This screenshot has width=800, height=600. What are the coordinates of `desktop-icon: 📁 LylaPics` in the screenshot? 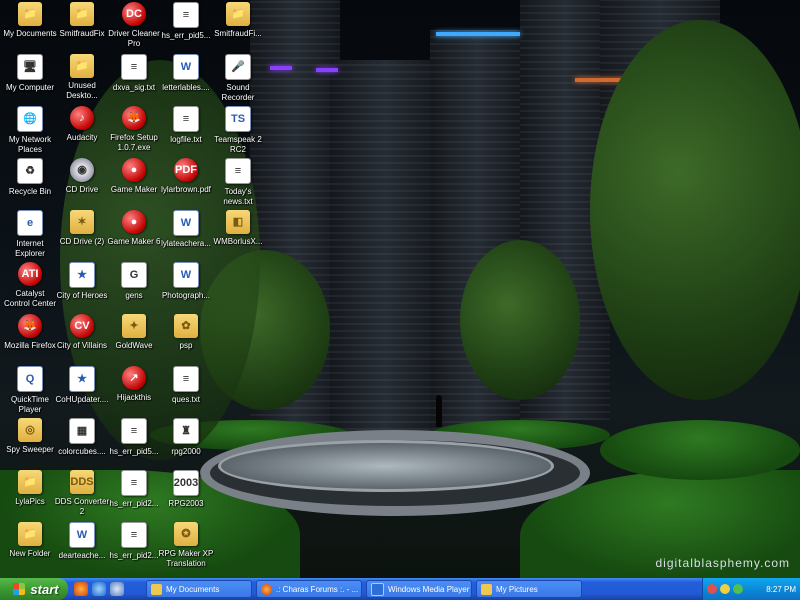 It's located at (30, 488).